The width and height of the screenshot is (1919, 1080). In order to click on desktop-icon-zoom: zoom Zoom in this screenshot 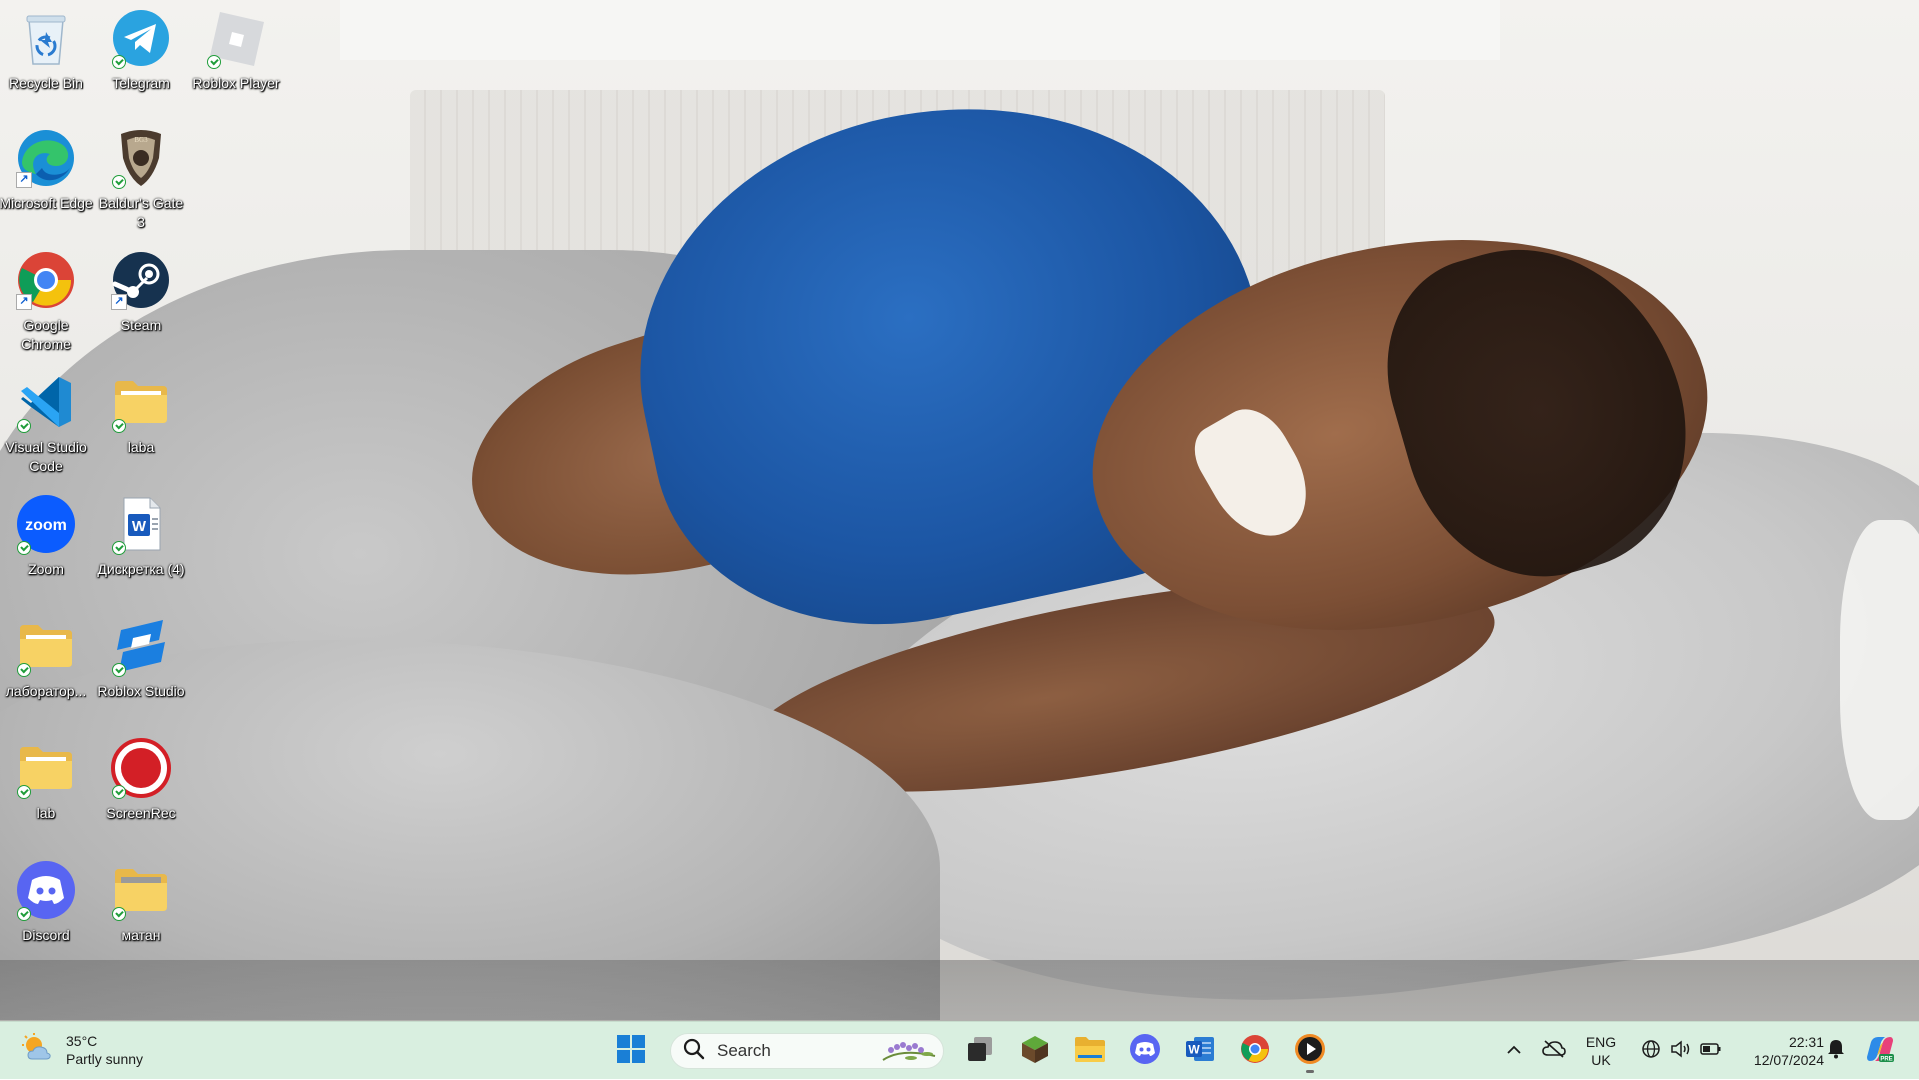, I will do `click(46, 535)`.